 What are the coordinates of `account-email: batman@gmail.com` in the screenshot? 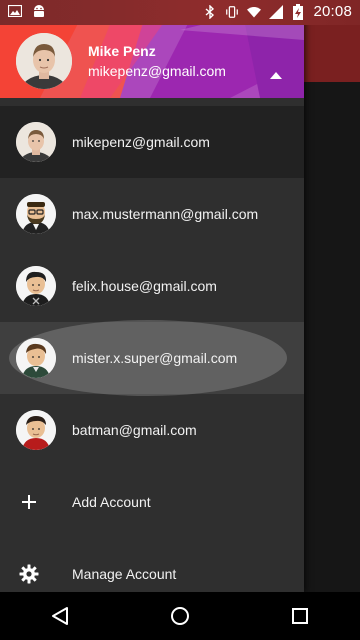 It's located at (134, 430).